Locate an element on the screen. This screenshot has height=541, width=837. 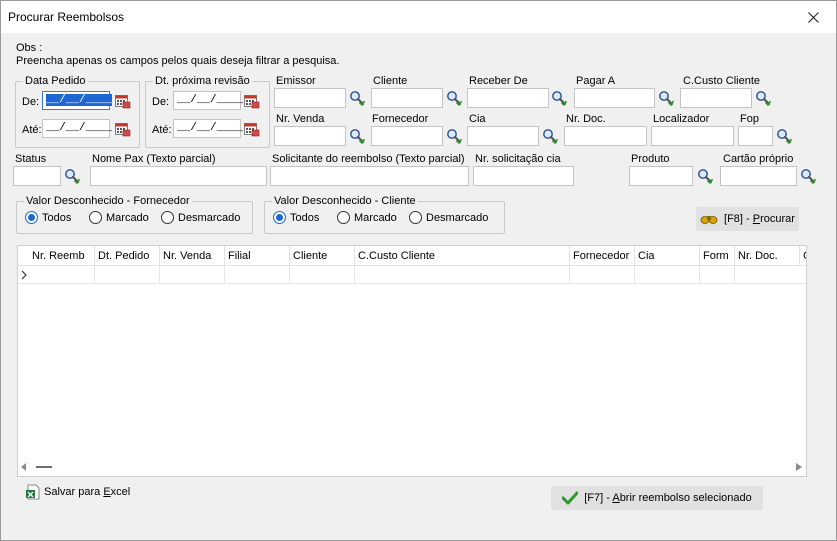
obs-label: Obs : is located at coordinates (29, 48).